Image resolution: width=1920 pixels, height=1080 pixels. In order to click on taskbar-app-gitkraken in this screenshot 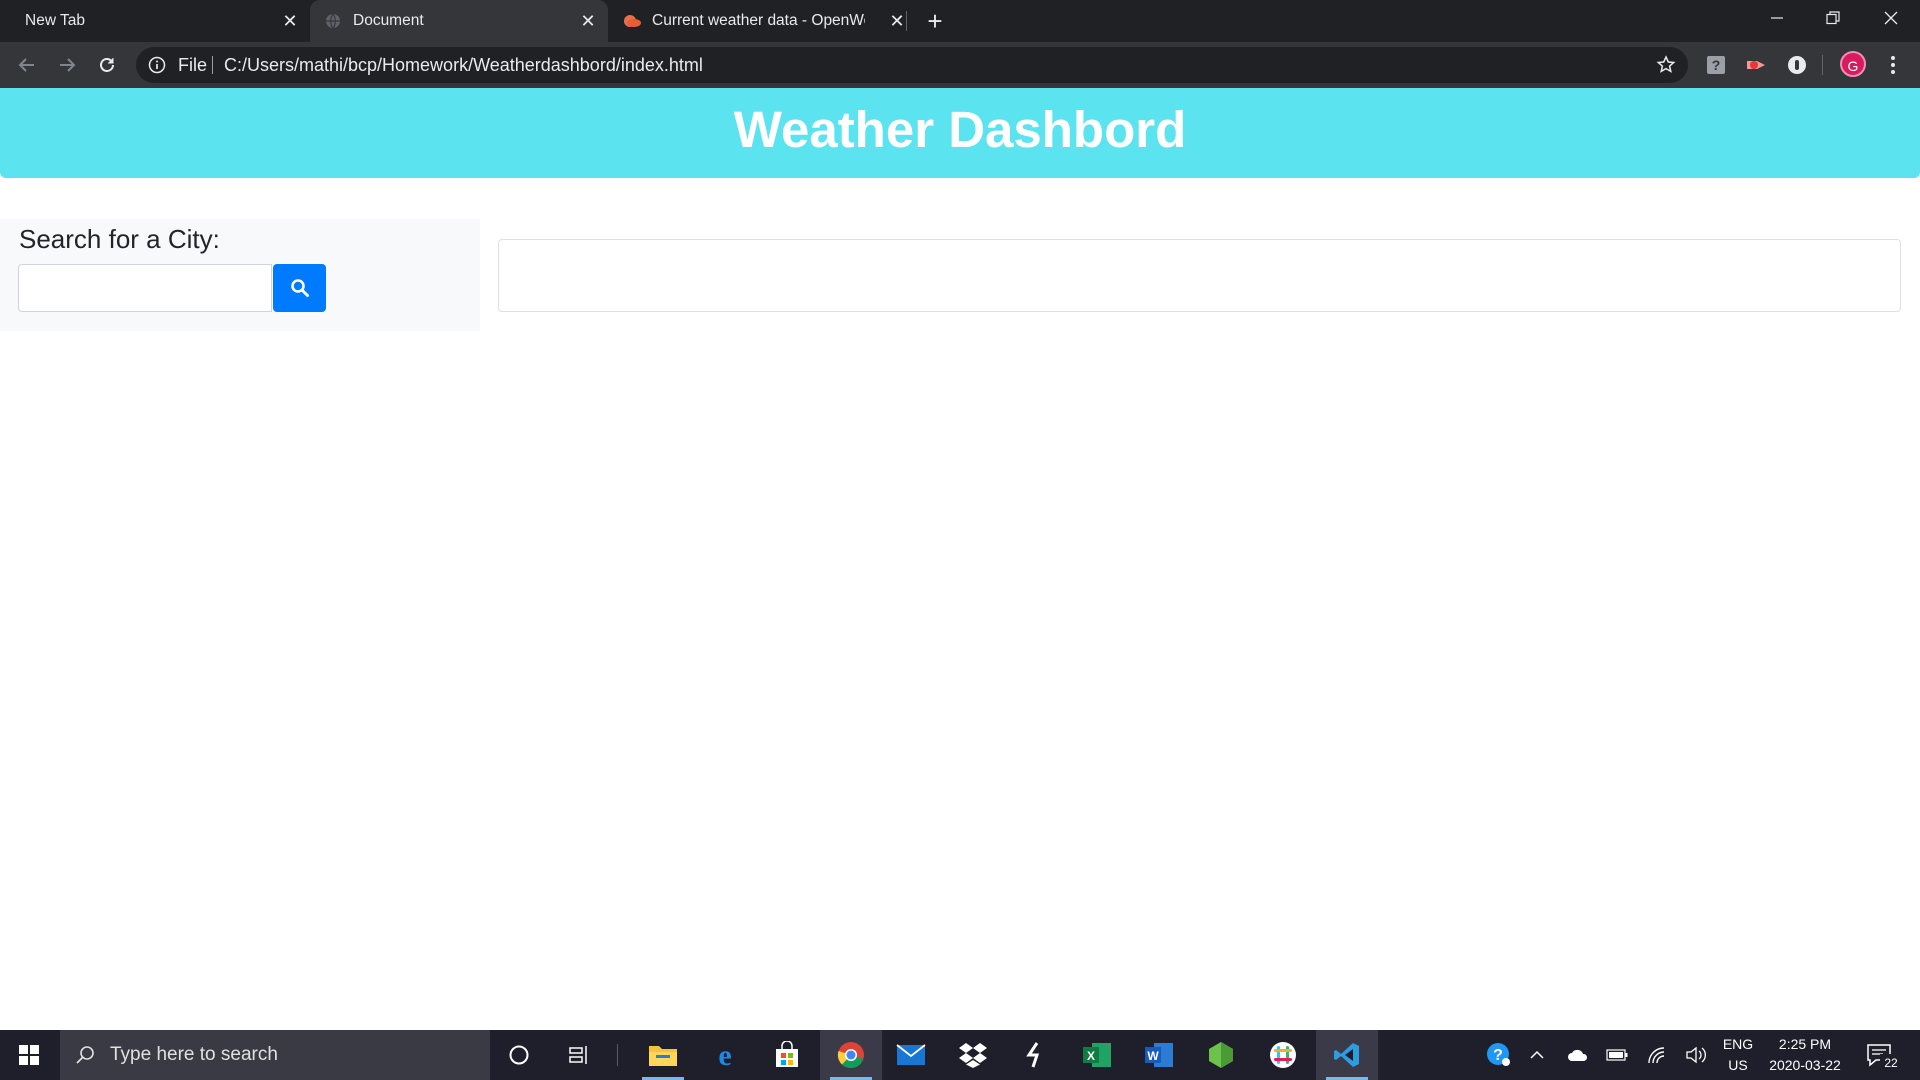, I will do `click(1035, 1055)`.